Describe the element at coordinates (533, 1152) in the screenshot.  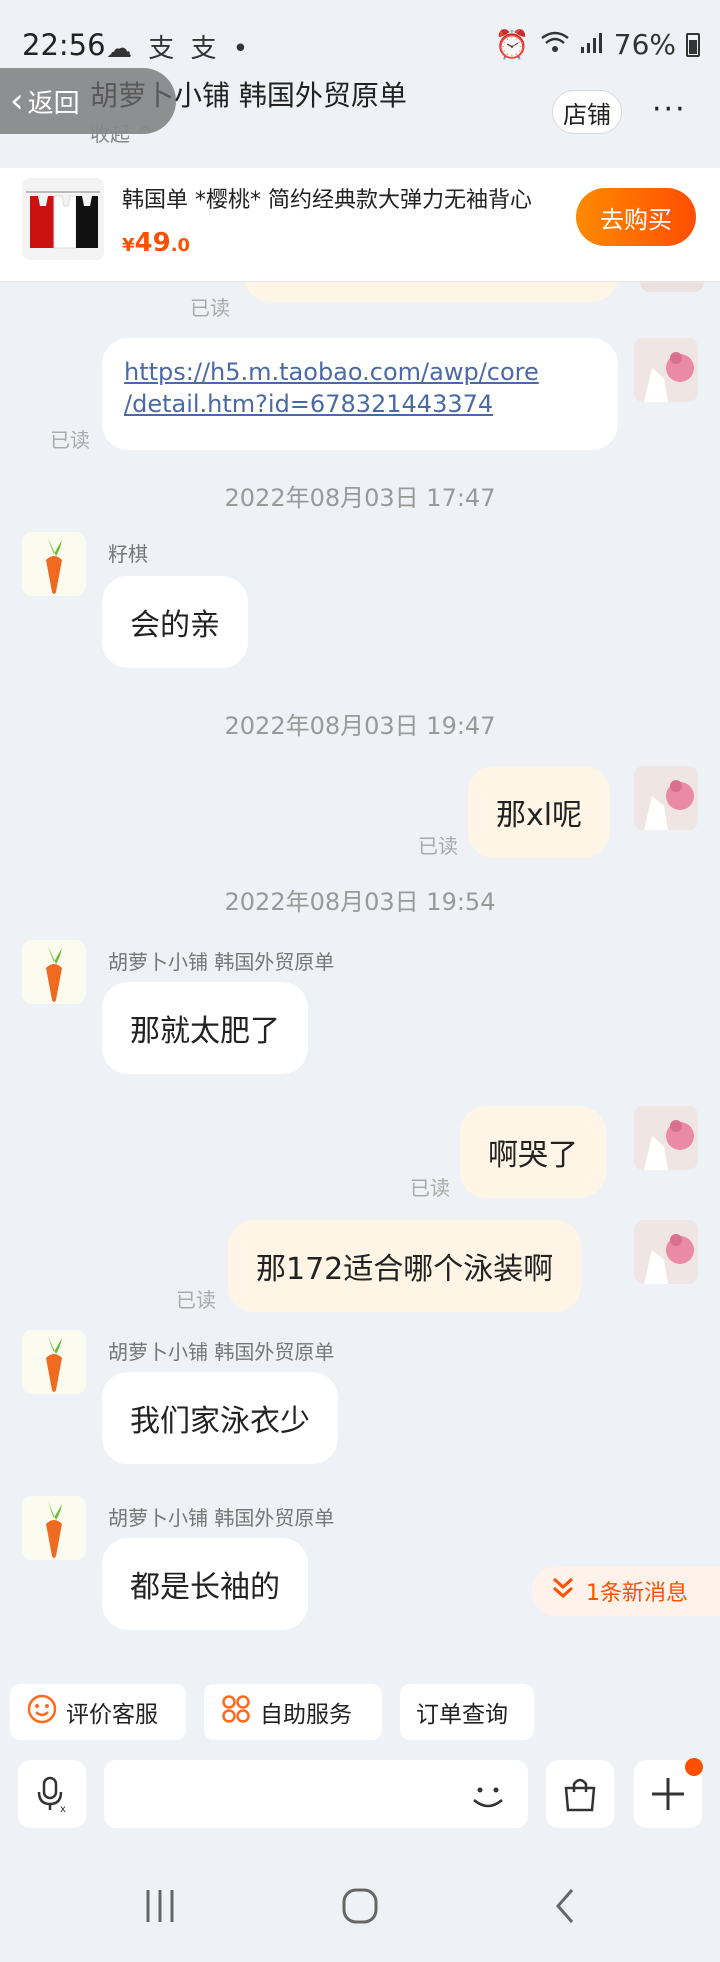
I see `message-bubble: 啊哭了` at that location.